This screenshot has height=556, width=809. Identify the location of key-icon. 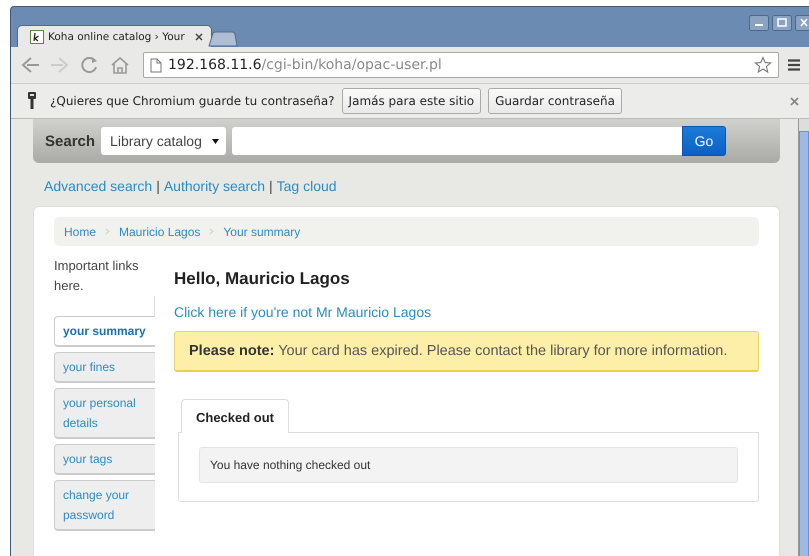
(32, 101).